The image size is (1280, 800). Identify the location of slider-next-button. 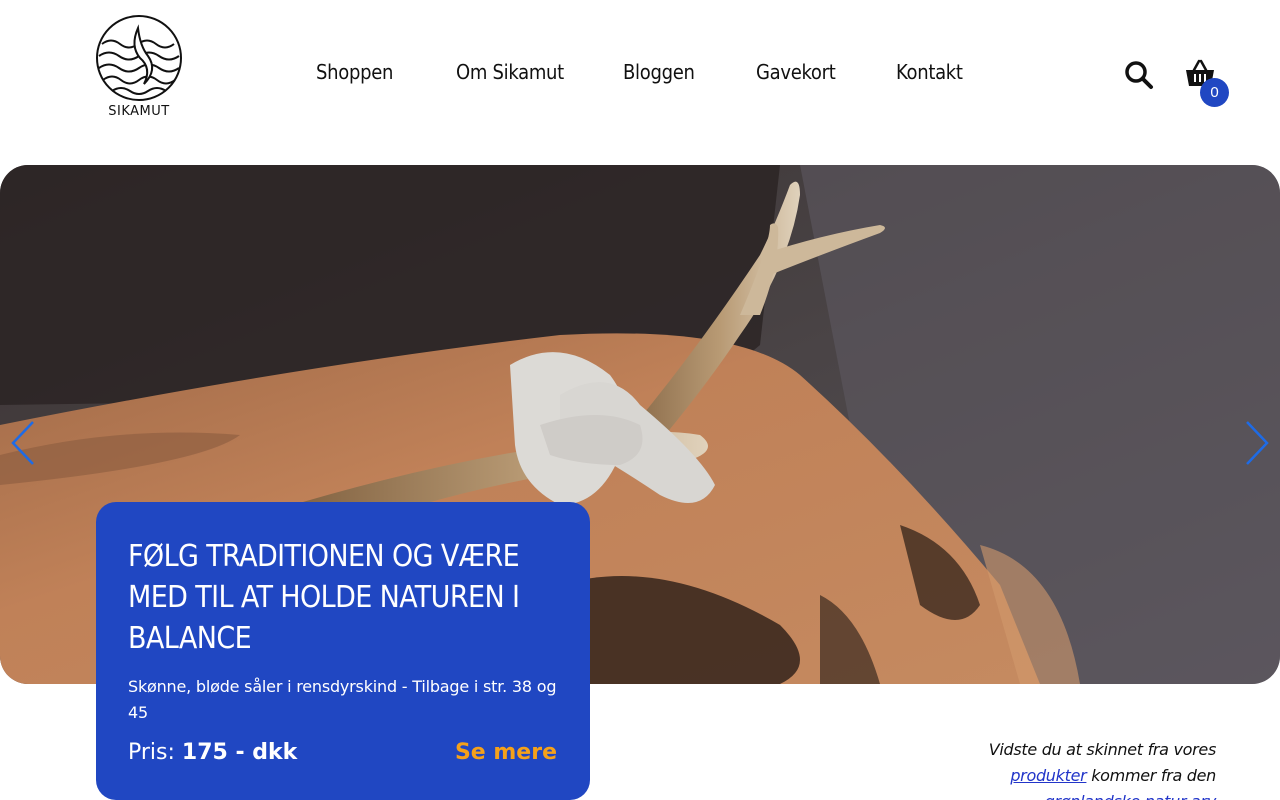
(1256, 443).